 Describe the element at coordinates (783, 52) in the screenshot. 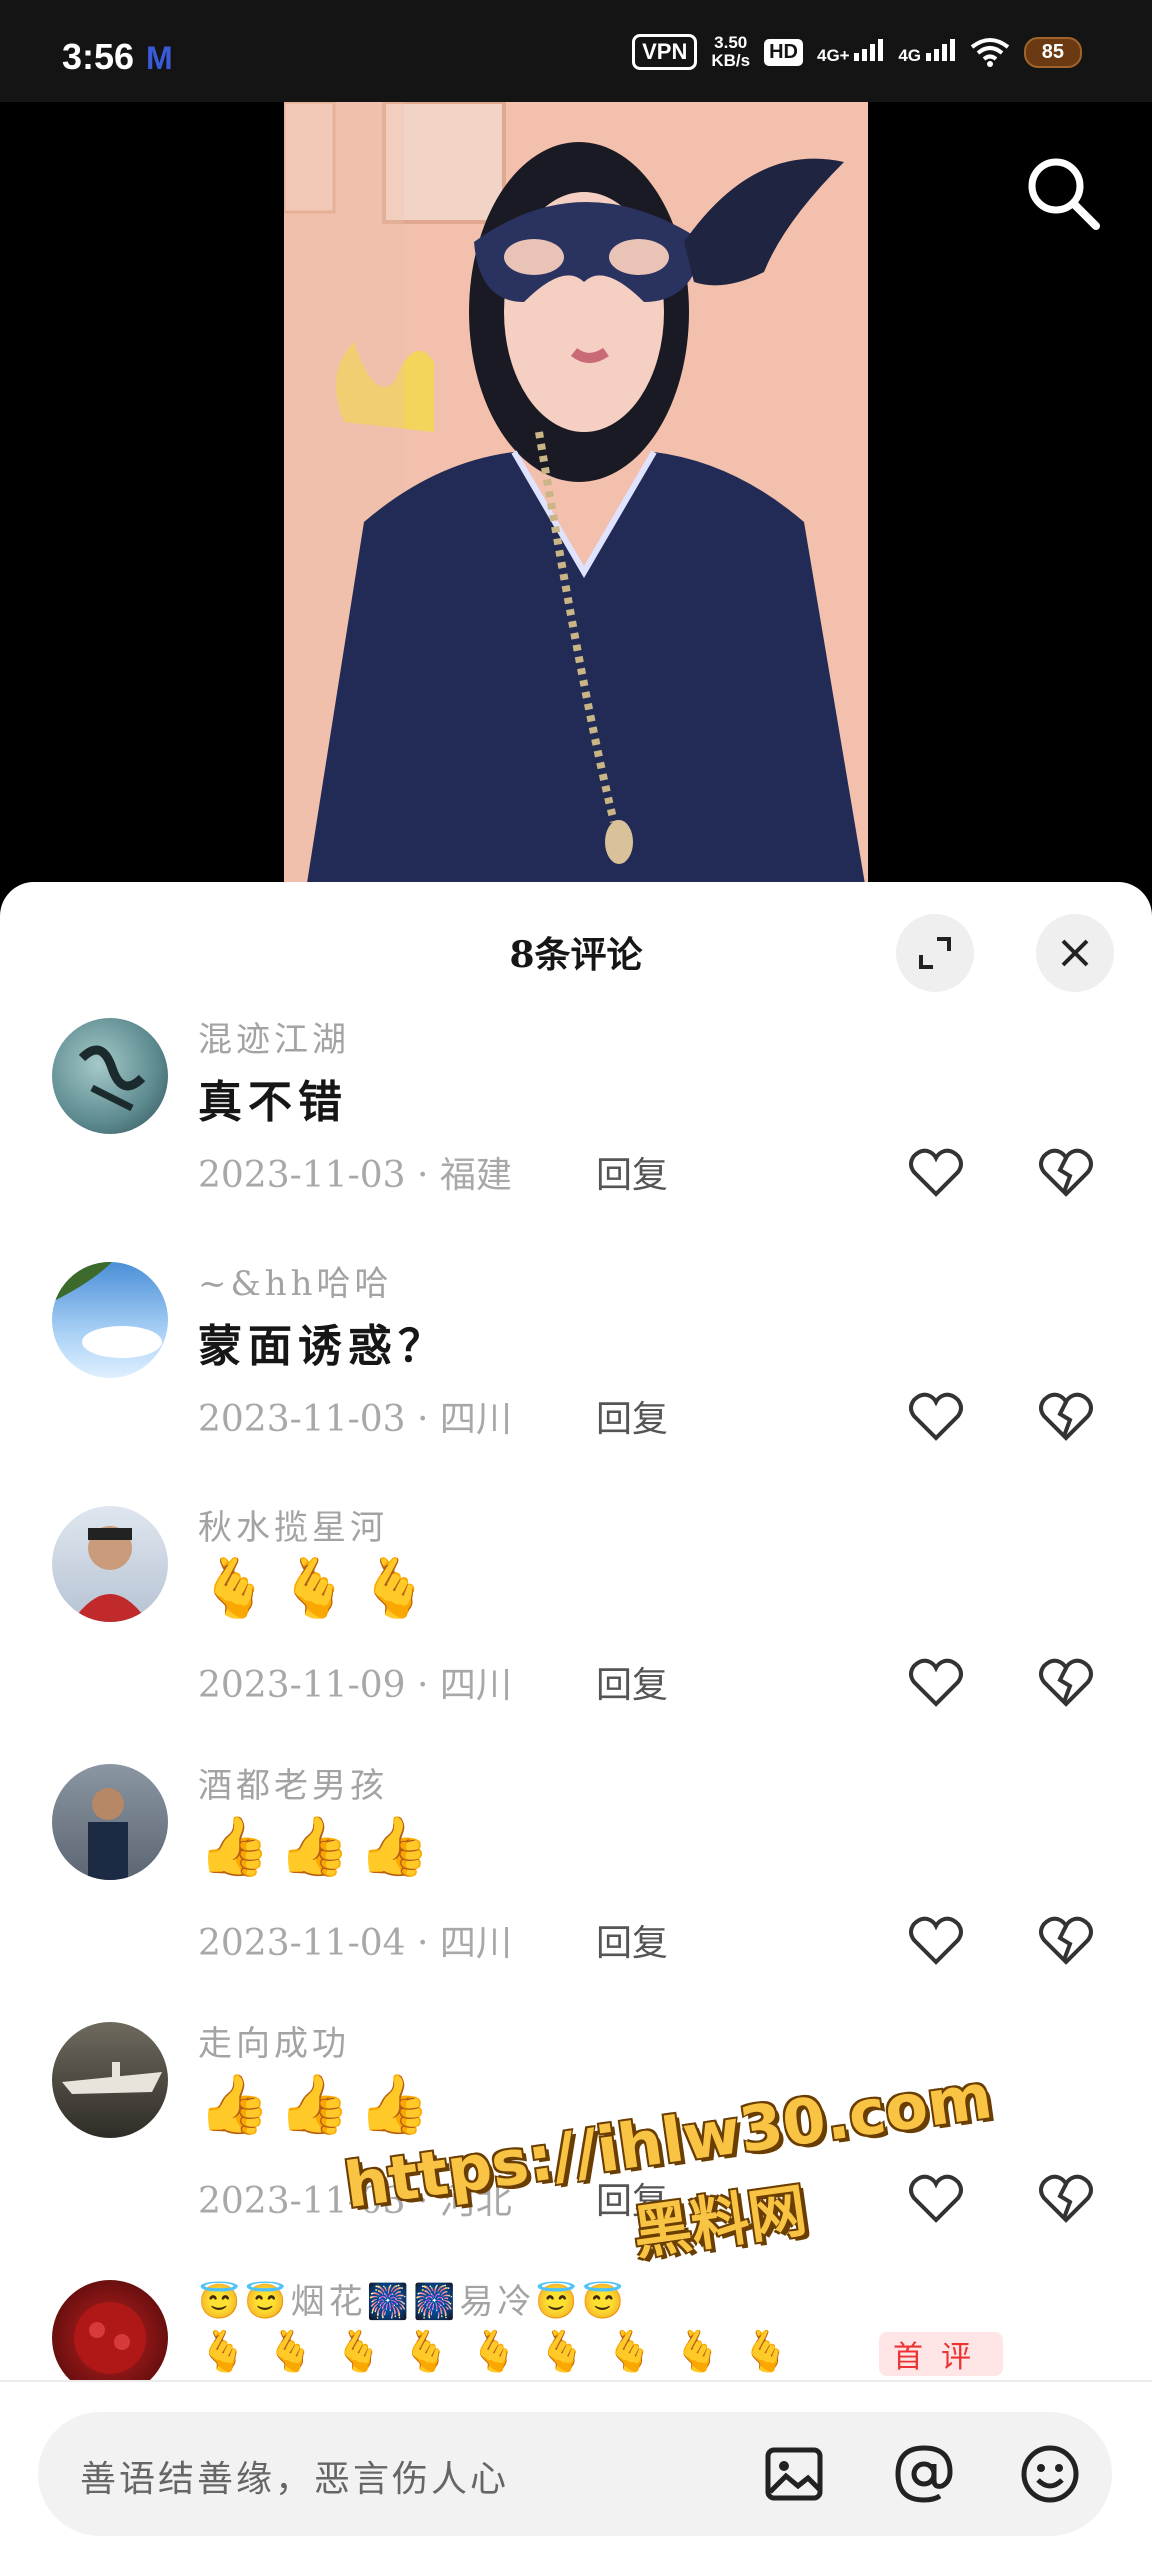

I see `hd-icon: HD` at that location.